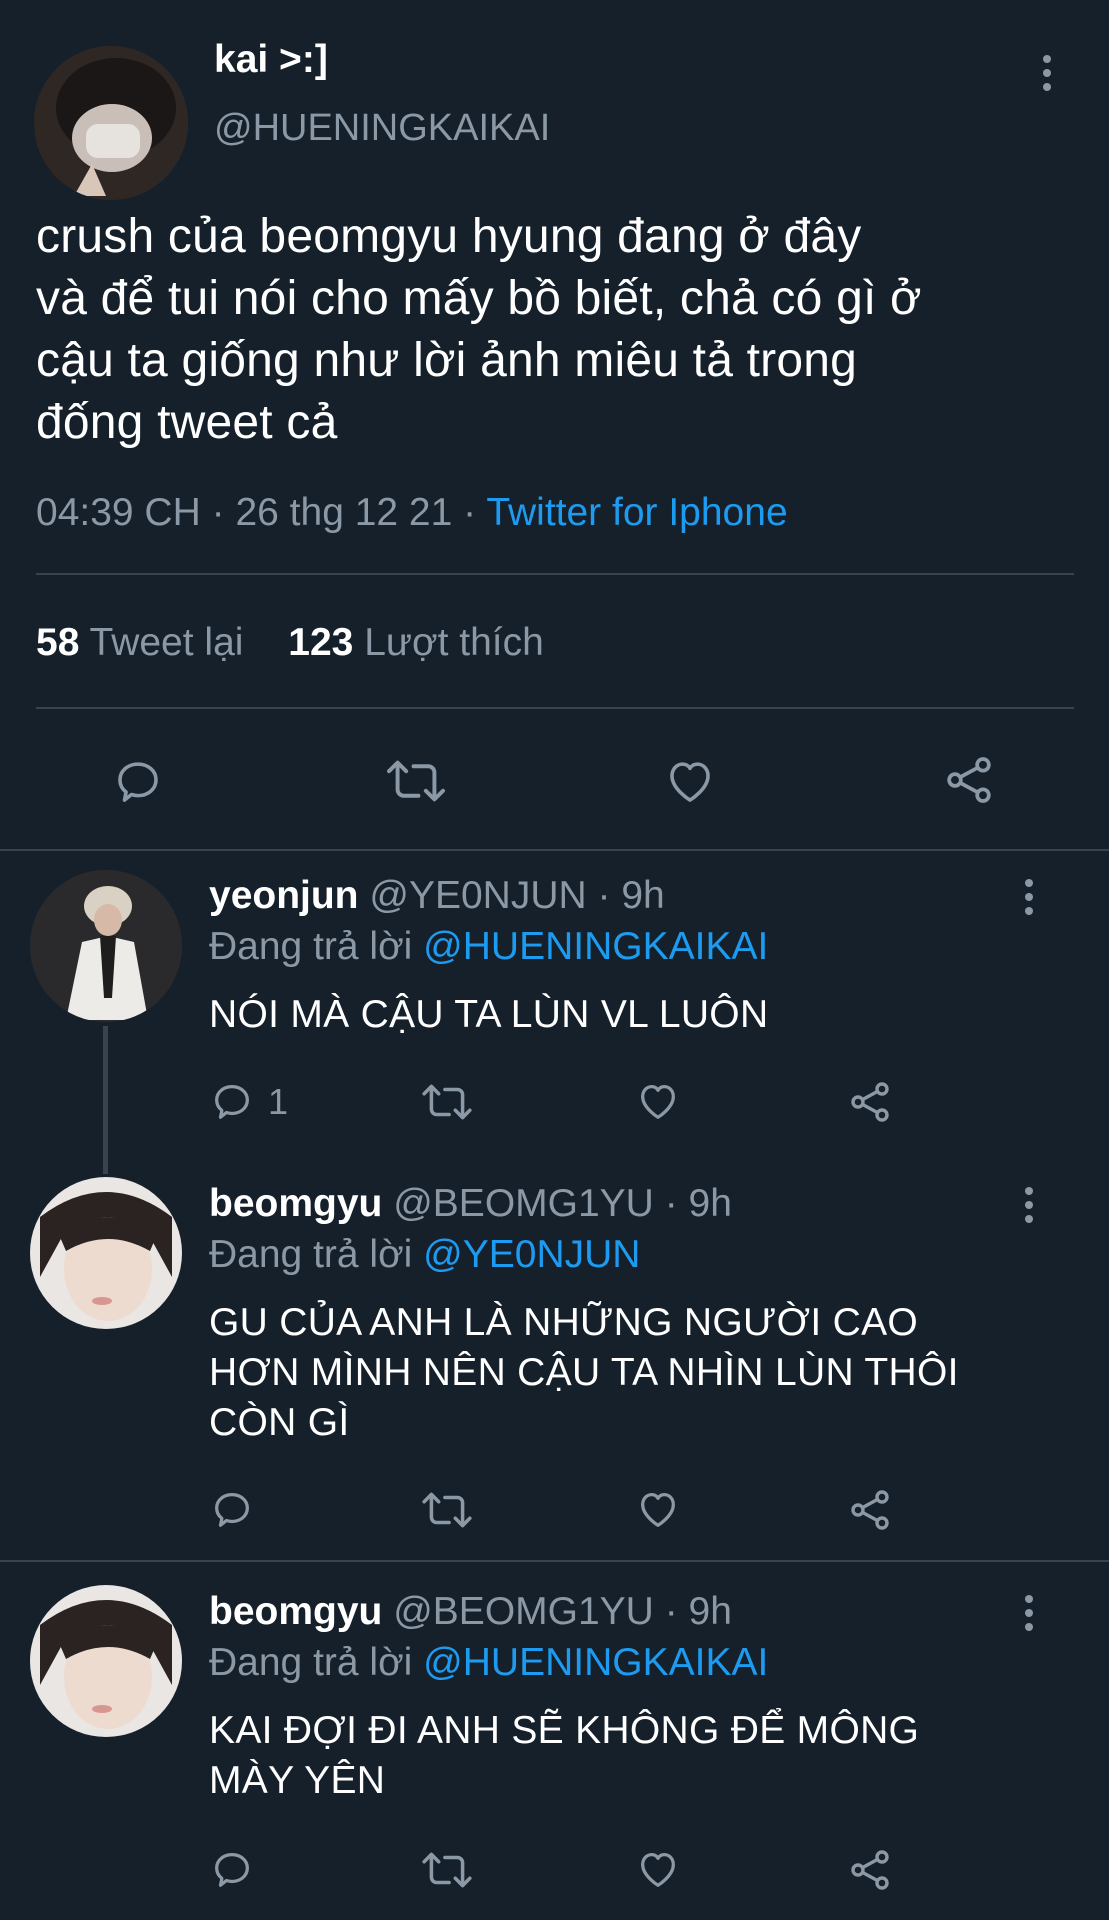 The height and width of the screenshot is (1920, 1109). What do you see at coordinates (564, 1322) in the screenshot?
I see `reply-text-line: GU CỦA ANH LÀ NHỮNG NGƯỜI CAO` at bounding box center [564, 1322].